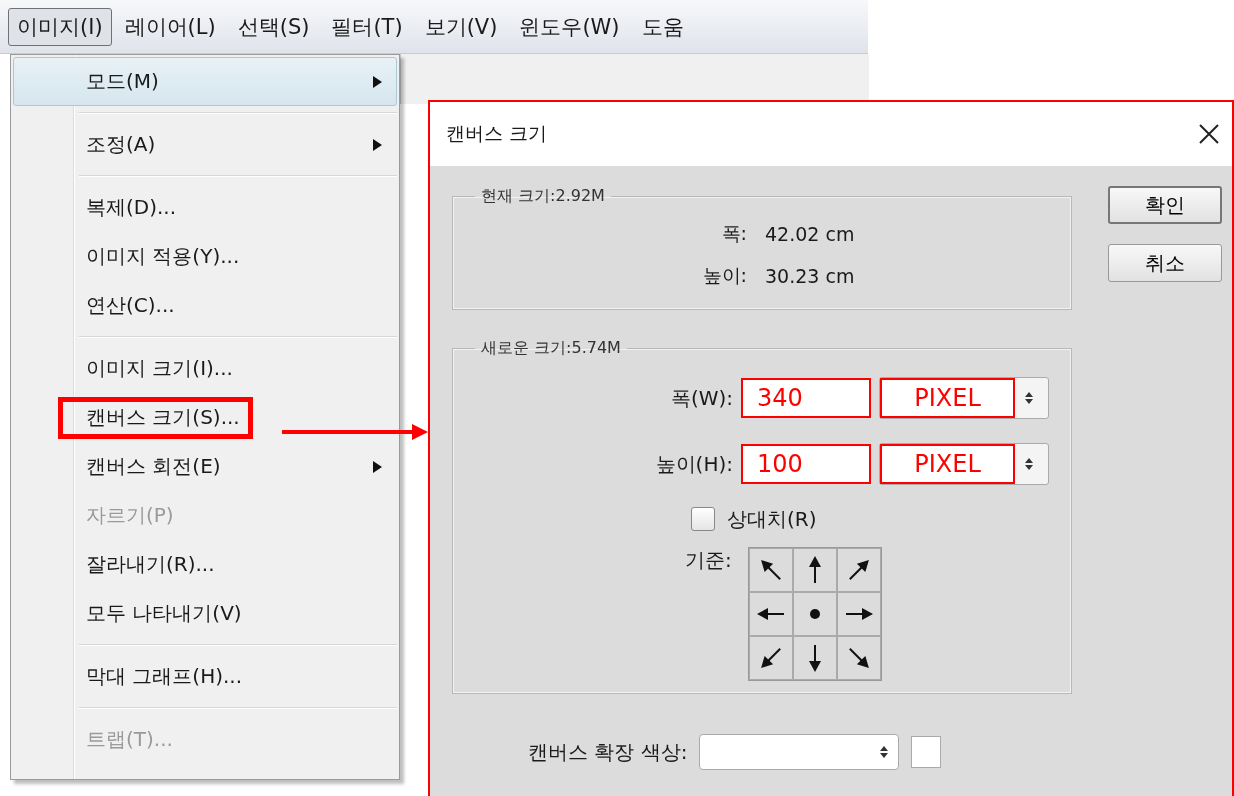 This screenshot has height=796, width=1234. What do you see at coordinates (273, 26) in the screenshot?
I see `menu-bar-item: 선택(S)` at bounding box center [273, 26].